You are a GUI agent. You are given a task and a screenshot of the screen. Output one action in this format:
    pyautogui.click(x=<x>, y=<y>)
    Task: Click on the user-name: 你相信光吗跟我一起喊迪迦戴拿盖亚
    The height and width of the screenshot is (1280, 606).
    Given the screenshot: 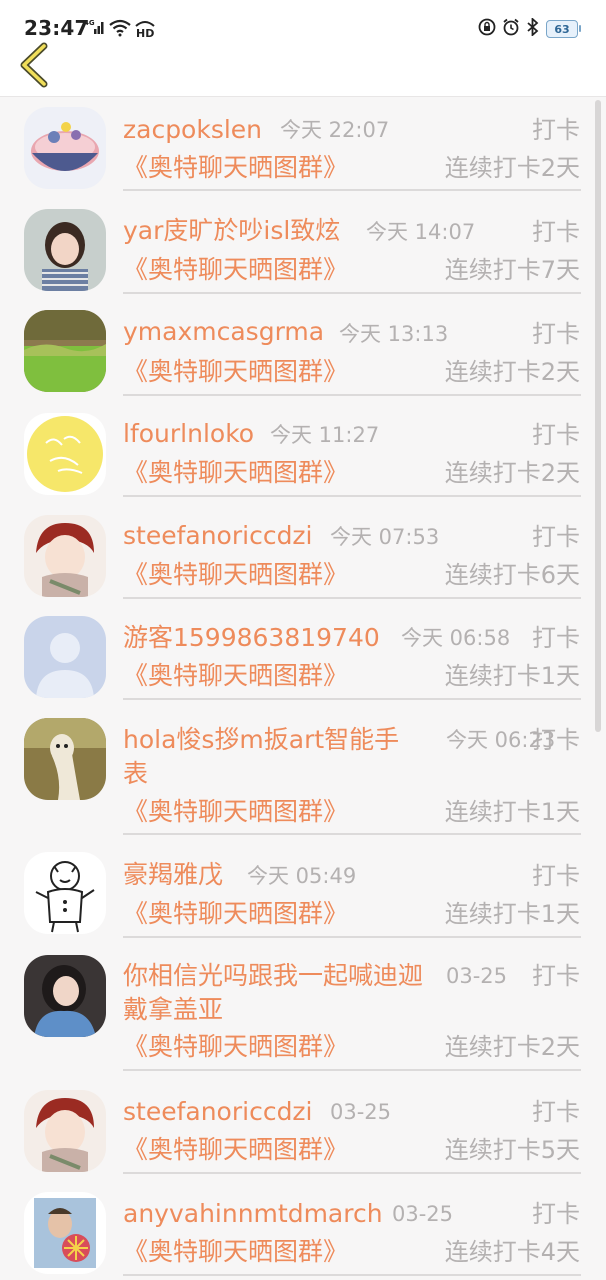 What is the action you would take?
    pyautogui.click(x=273, y=993)
    